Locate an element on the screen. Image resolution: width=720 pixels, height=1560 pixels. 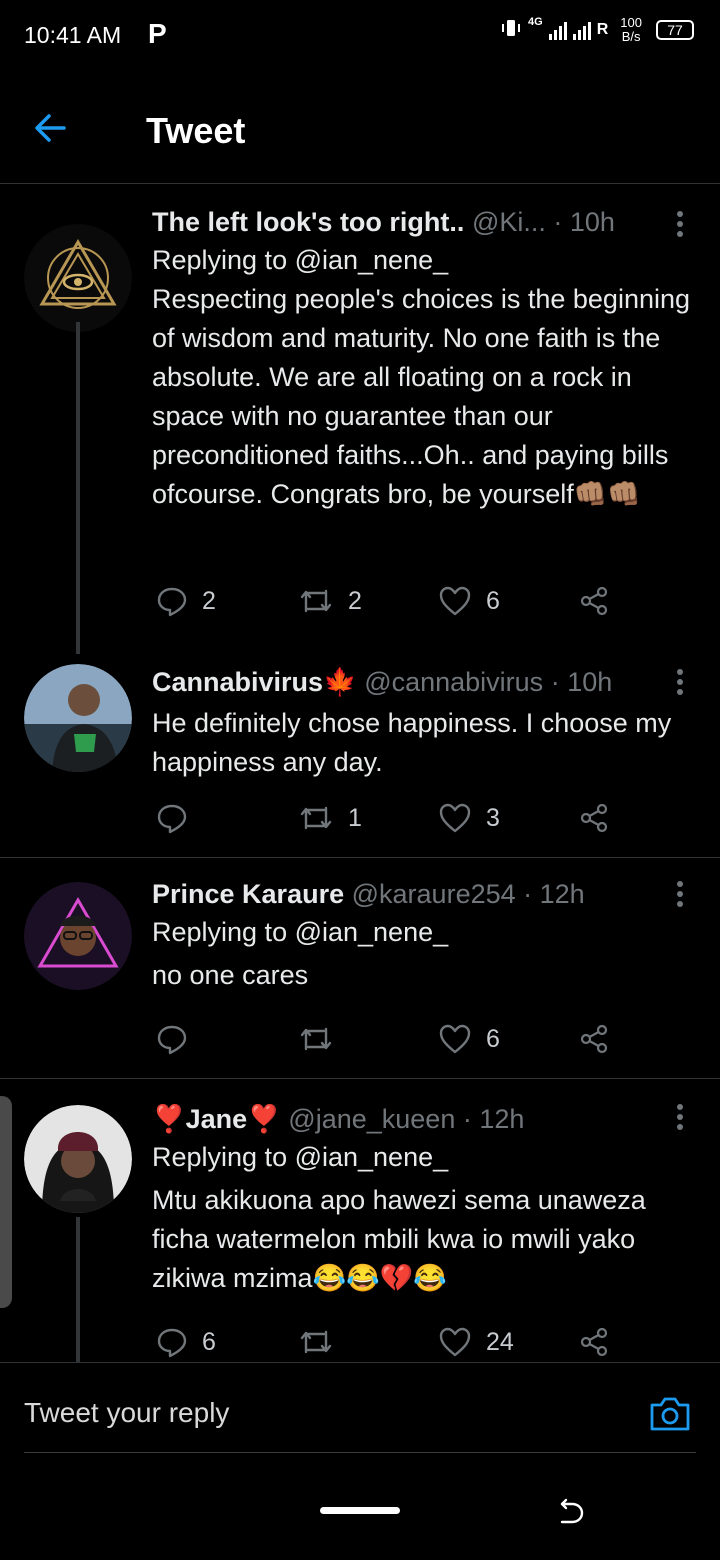
tweet-meta: ❣️Jane❣️ @jane_kueen · 12h is located at coordinates (422, 1119).